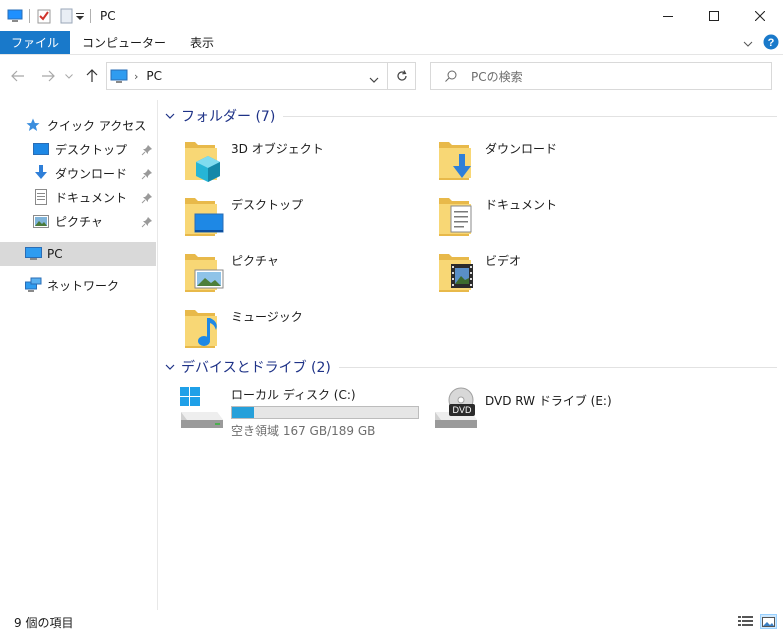 This screenshot has height=634, width=783. What do you see at coordinates (91, 197) in the screenshot?
I see `sidebar-item-label: ドキュメント` at bounding box center [91, 197].